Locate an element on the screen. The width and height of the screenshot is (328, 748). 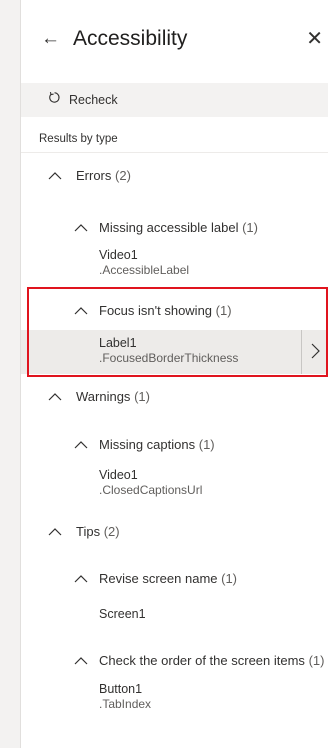
group-errors-label: Errors is located at coordinates (94, 175).